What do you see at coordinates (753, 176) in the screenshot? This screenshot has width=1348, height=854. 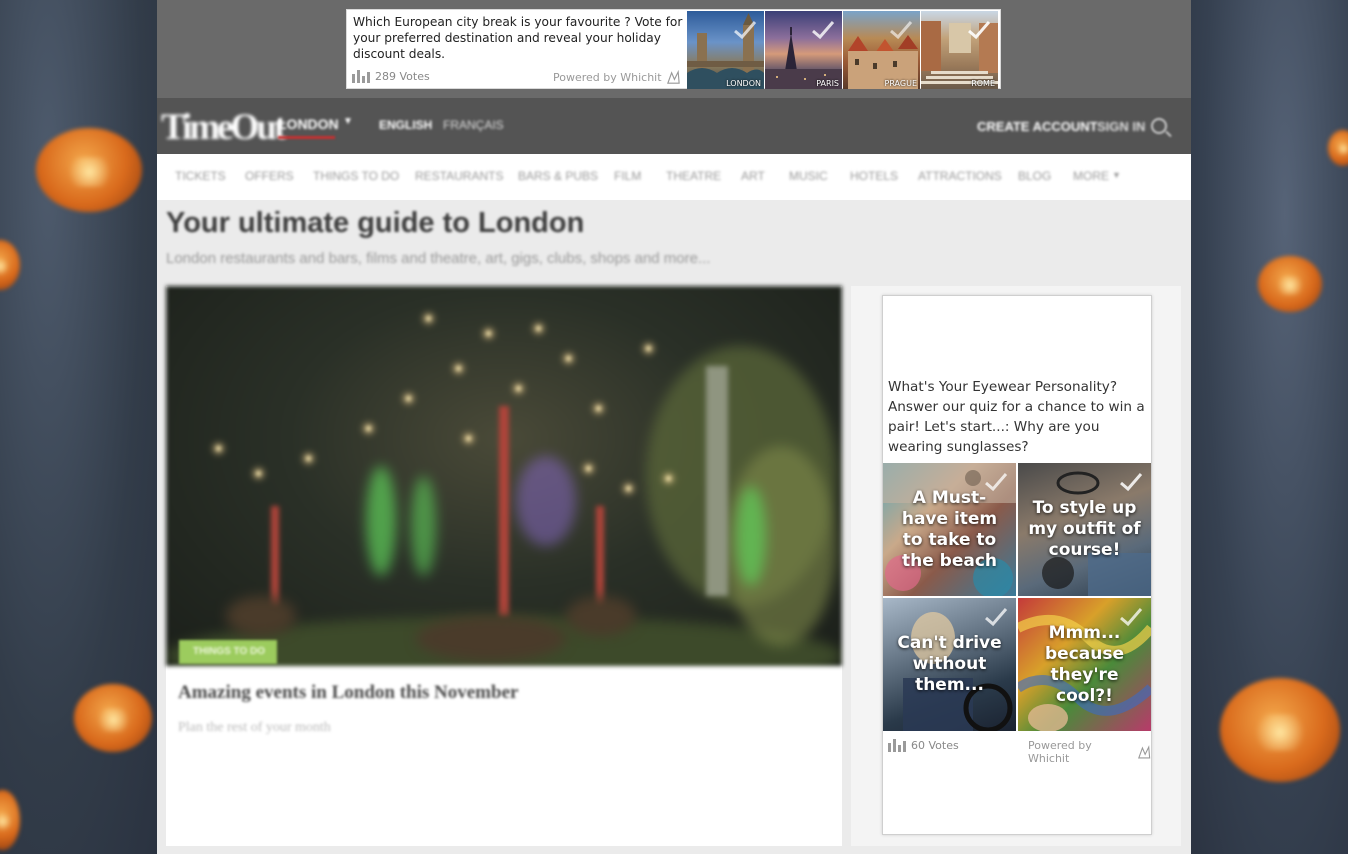 I see `nav-item-art: ART` at bounding box center [753, 176].